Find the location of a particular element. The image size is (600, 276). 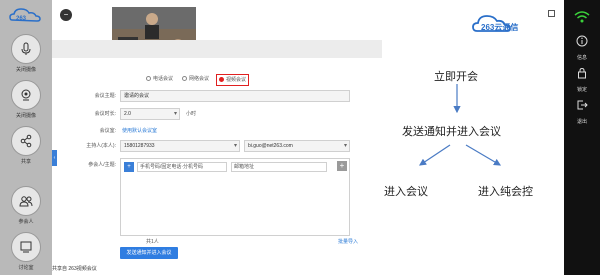

type-phone-option: 电话会议 is located at coordinates (159, 79).